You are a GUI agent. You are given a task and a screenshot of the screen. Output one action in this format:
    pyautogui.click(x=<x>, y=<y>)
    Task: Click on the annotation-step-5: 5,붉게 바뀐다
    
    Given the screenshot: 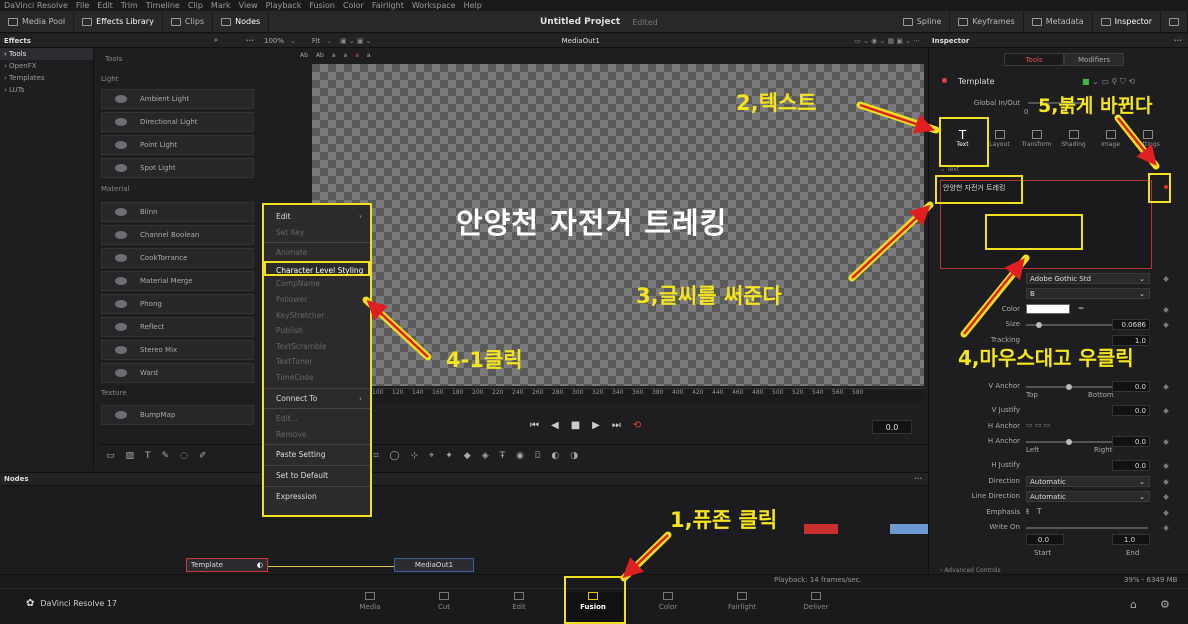 What is the action you would take?
    pyautogui.click(x=1095, y=106)
    